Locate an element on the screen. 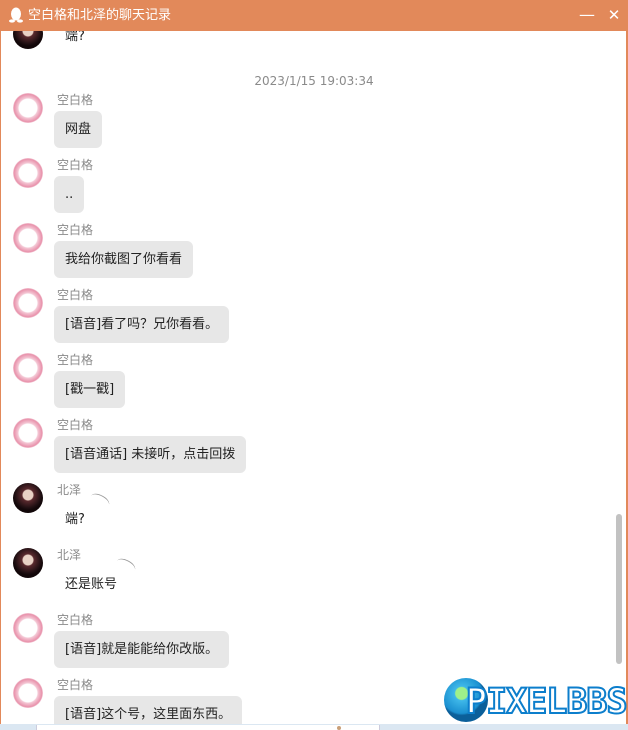 The width and height of the screenshot is (628, 730). message-bubble: [戳一戳] is located at coordinates (90, 389).